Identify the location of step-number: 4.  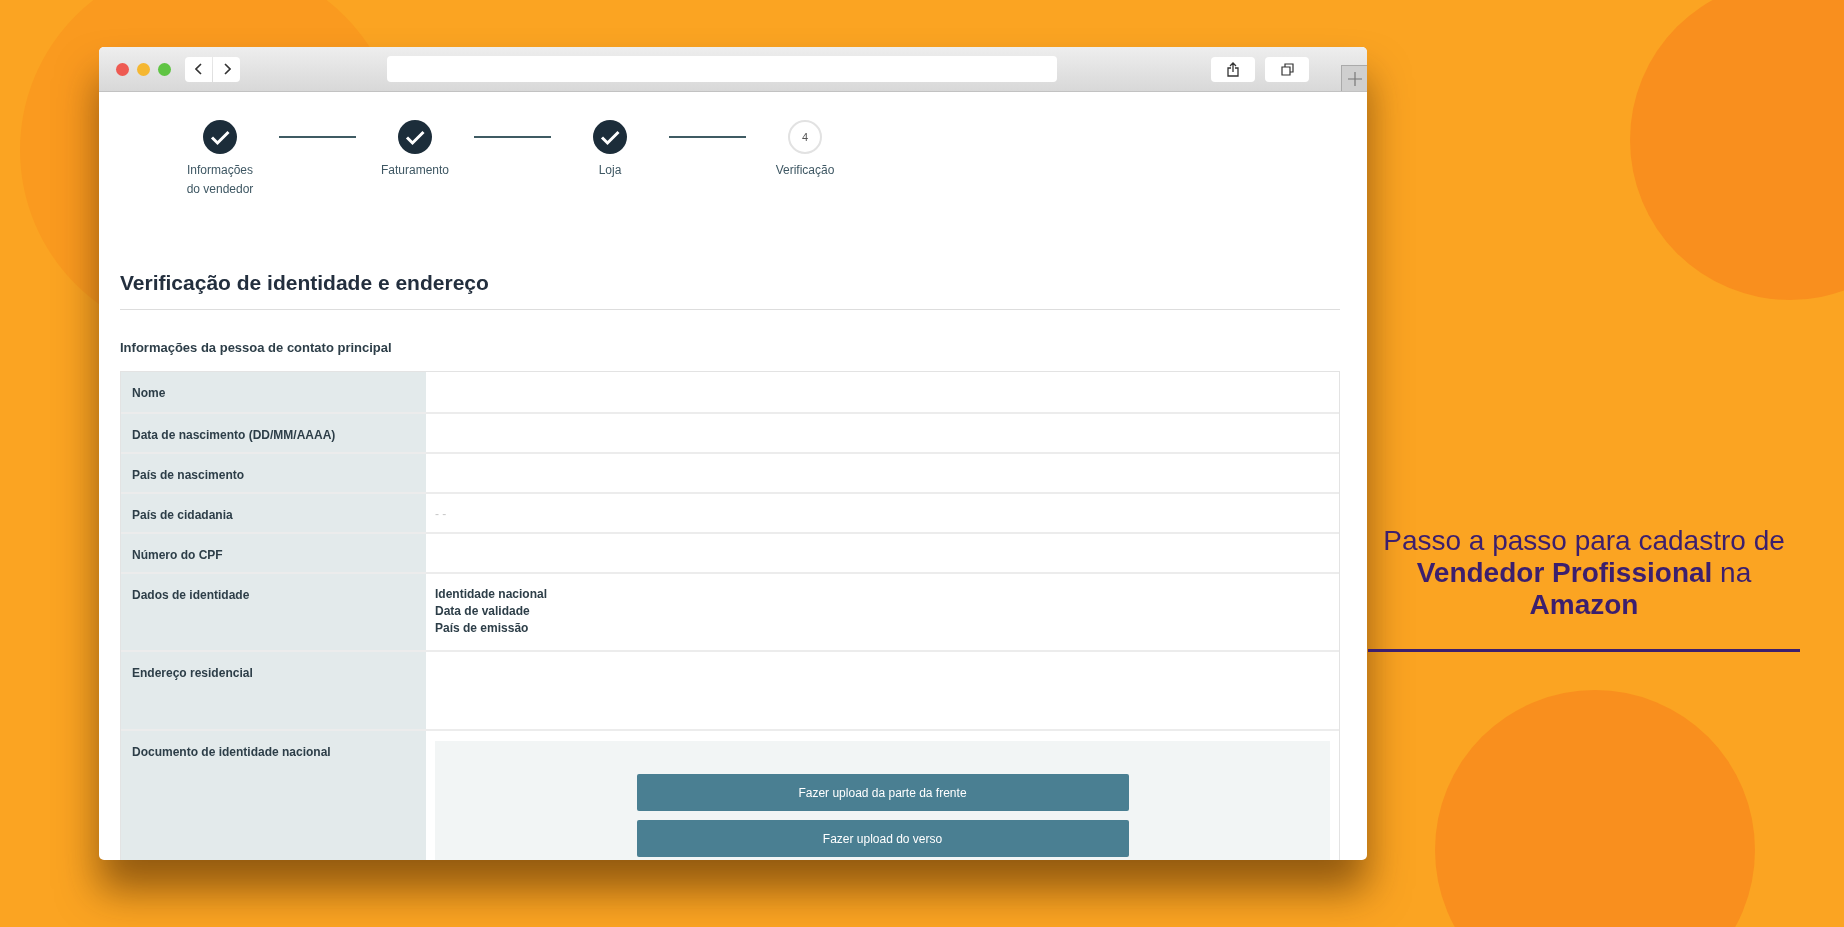
(805, 137).